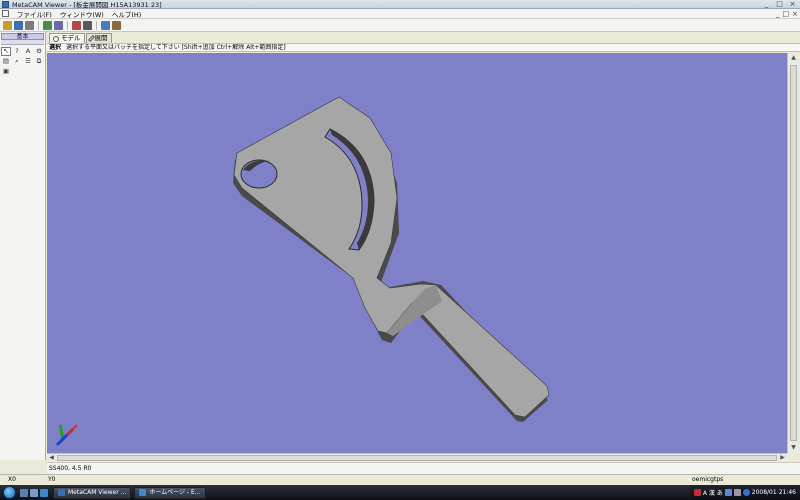  I want to click on mounting-hole, so click(259, 174).